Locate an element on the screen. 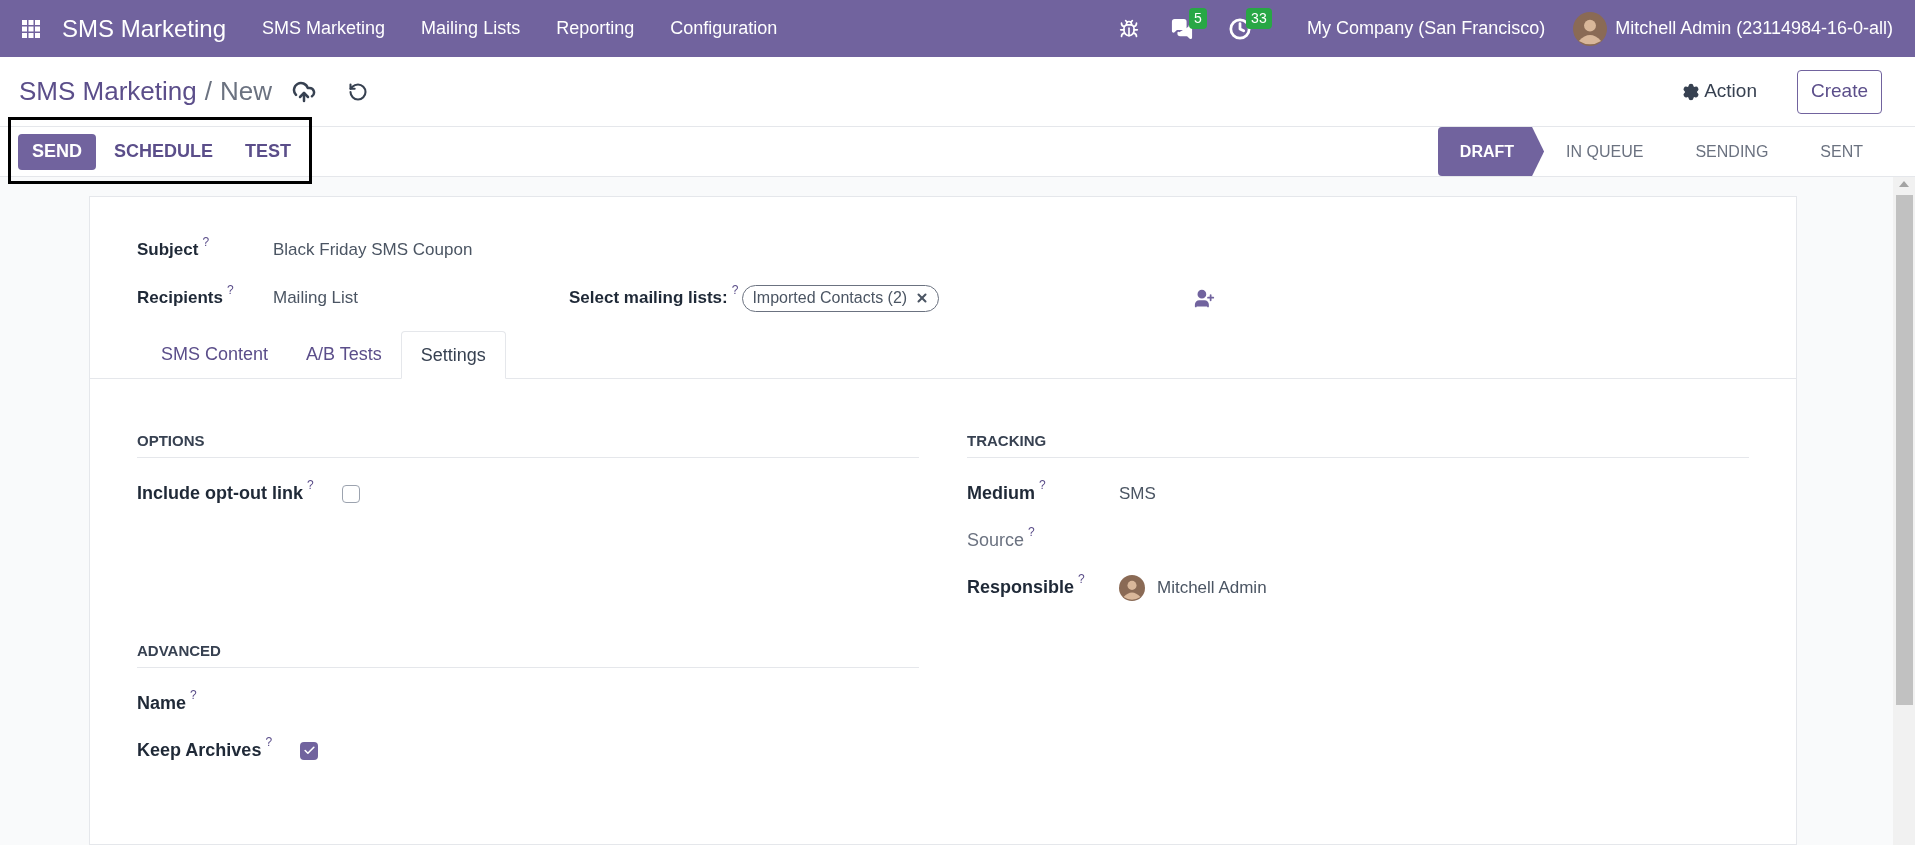  field-label: Subject is located at coordinates (168, 250).